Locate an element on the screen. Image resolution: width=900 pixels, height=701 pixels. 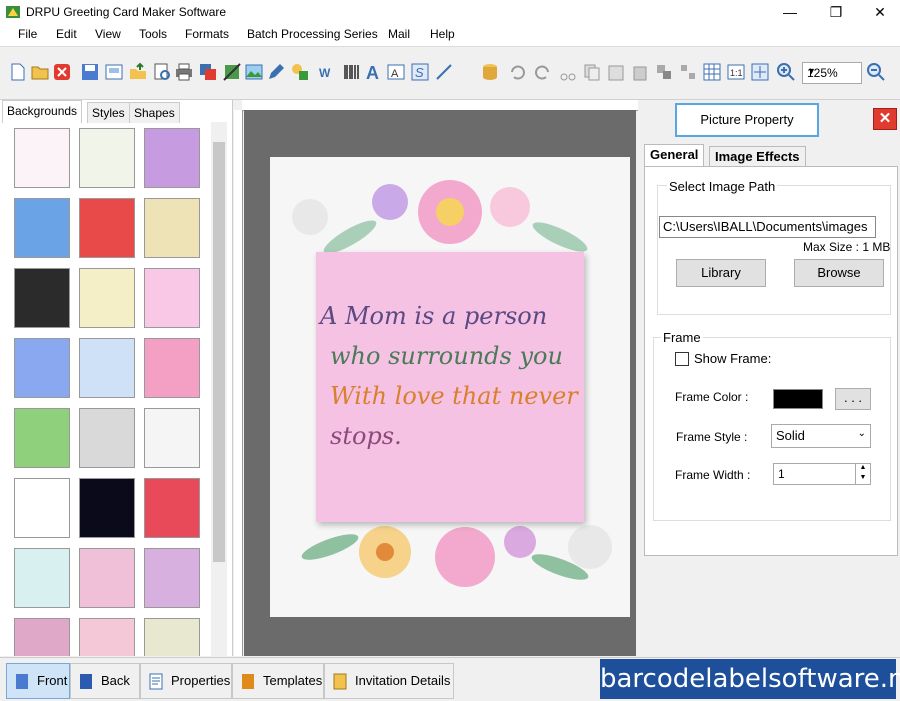
signature-icon: S is located at coordinates (420, 72).